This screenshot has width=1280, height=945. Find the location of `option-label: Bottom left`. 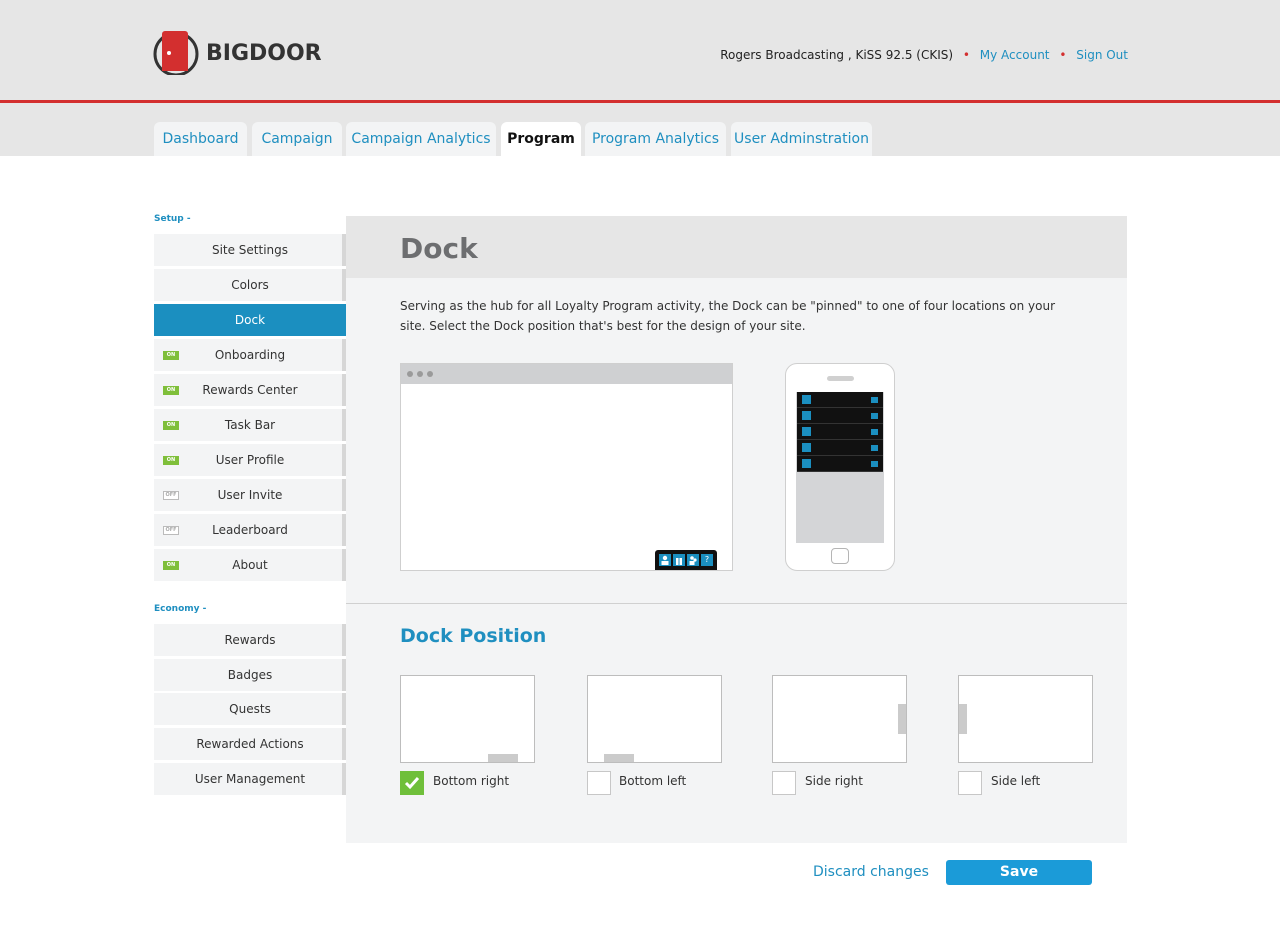

option-label: Bottom left is located at coordinates (653, 781).